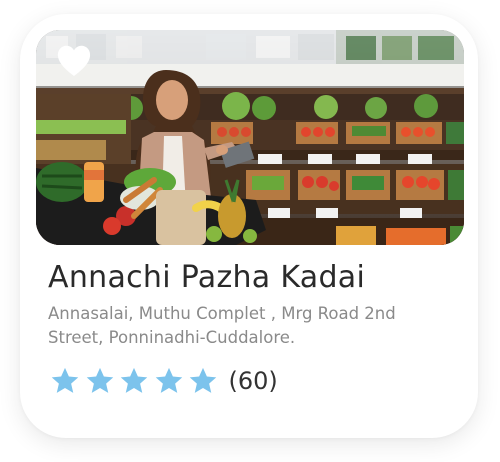 The image size is (500, 462). I want to click on heart-icon, so click(74, 61).